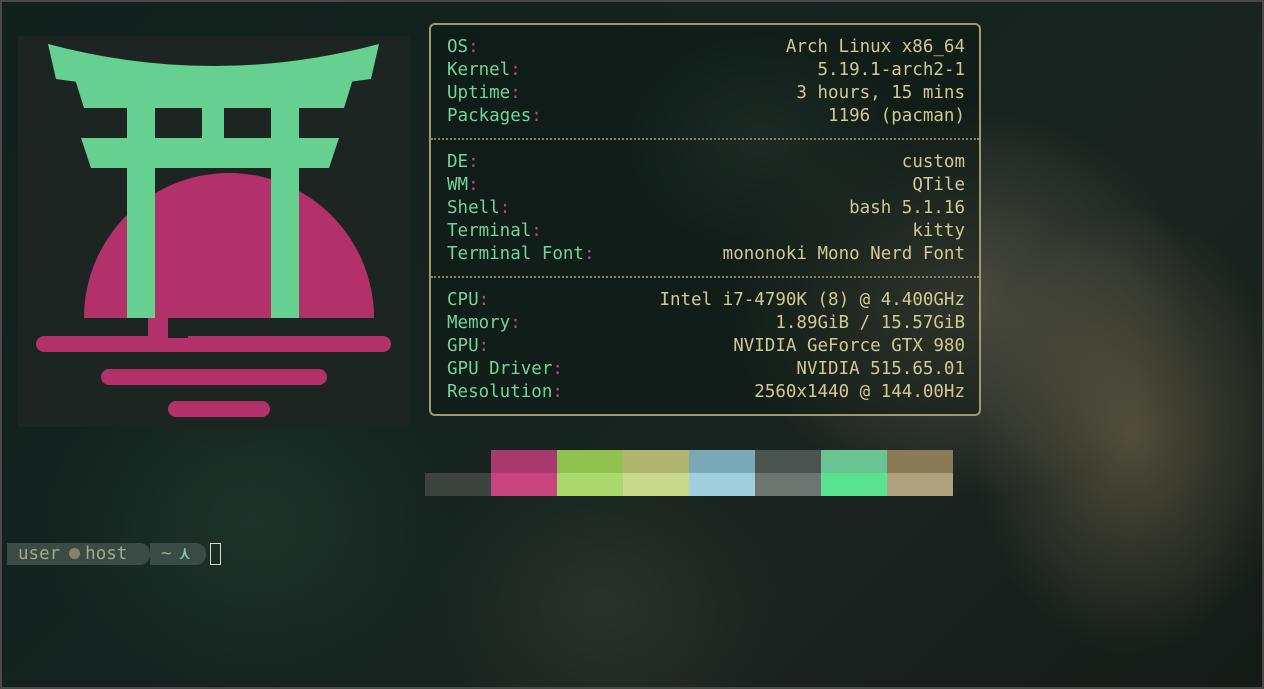  I want to click on info-key: GPU:, so click(468, 346).